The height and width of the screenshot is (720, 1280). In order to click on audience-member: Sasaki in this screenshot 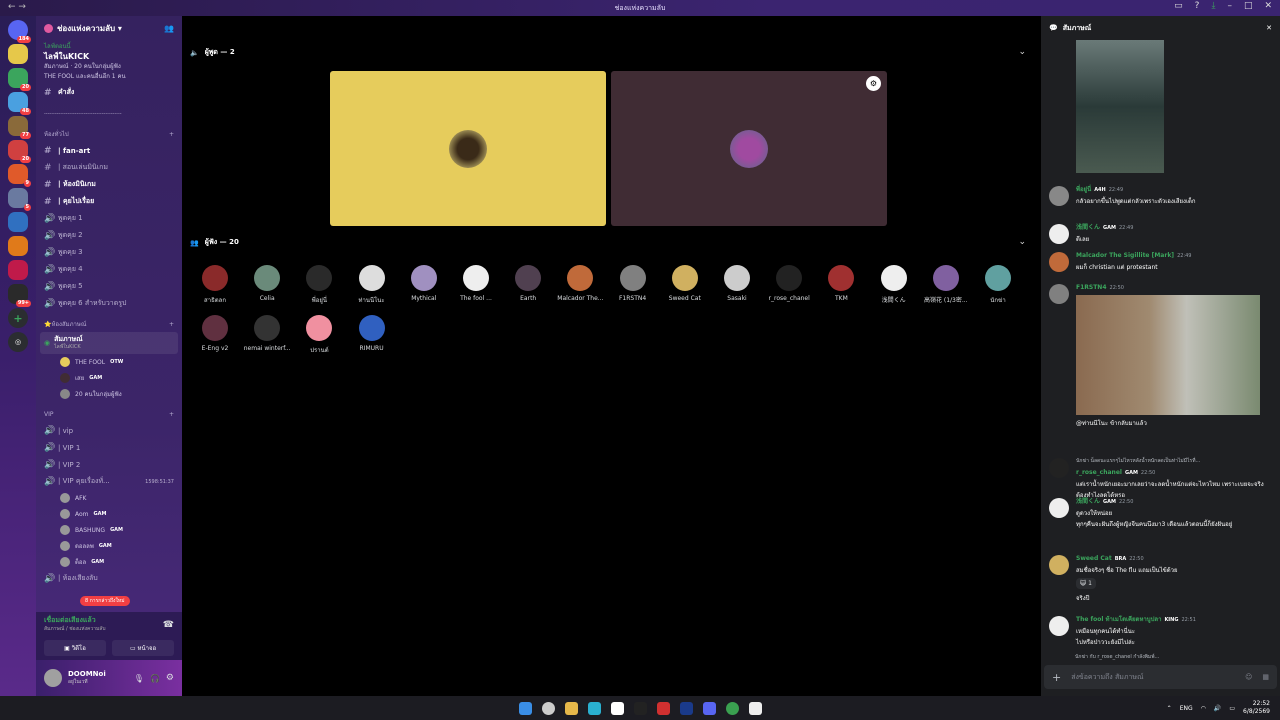, I will do `click(737, 283)`.